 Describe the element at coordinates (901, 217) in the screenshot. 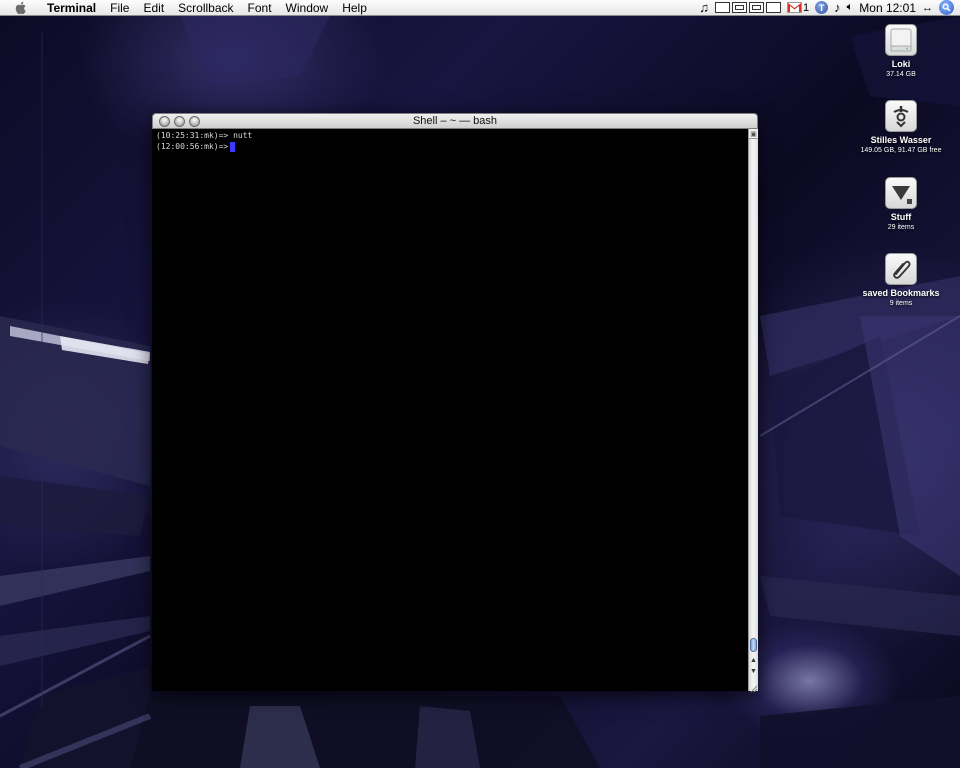

I see `icon-label: Stuff` at that location.